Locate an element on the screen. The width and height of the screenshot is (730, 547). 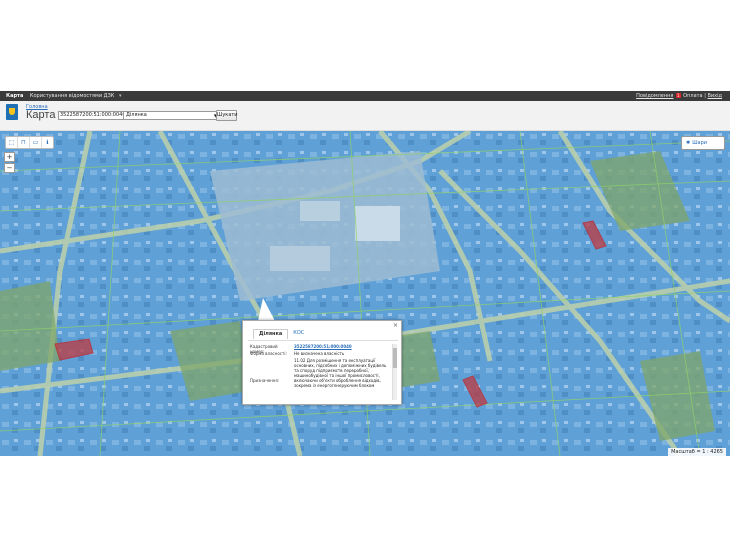
ownership-value: Не визначена власність is located at coordinates (319, 353).